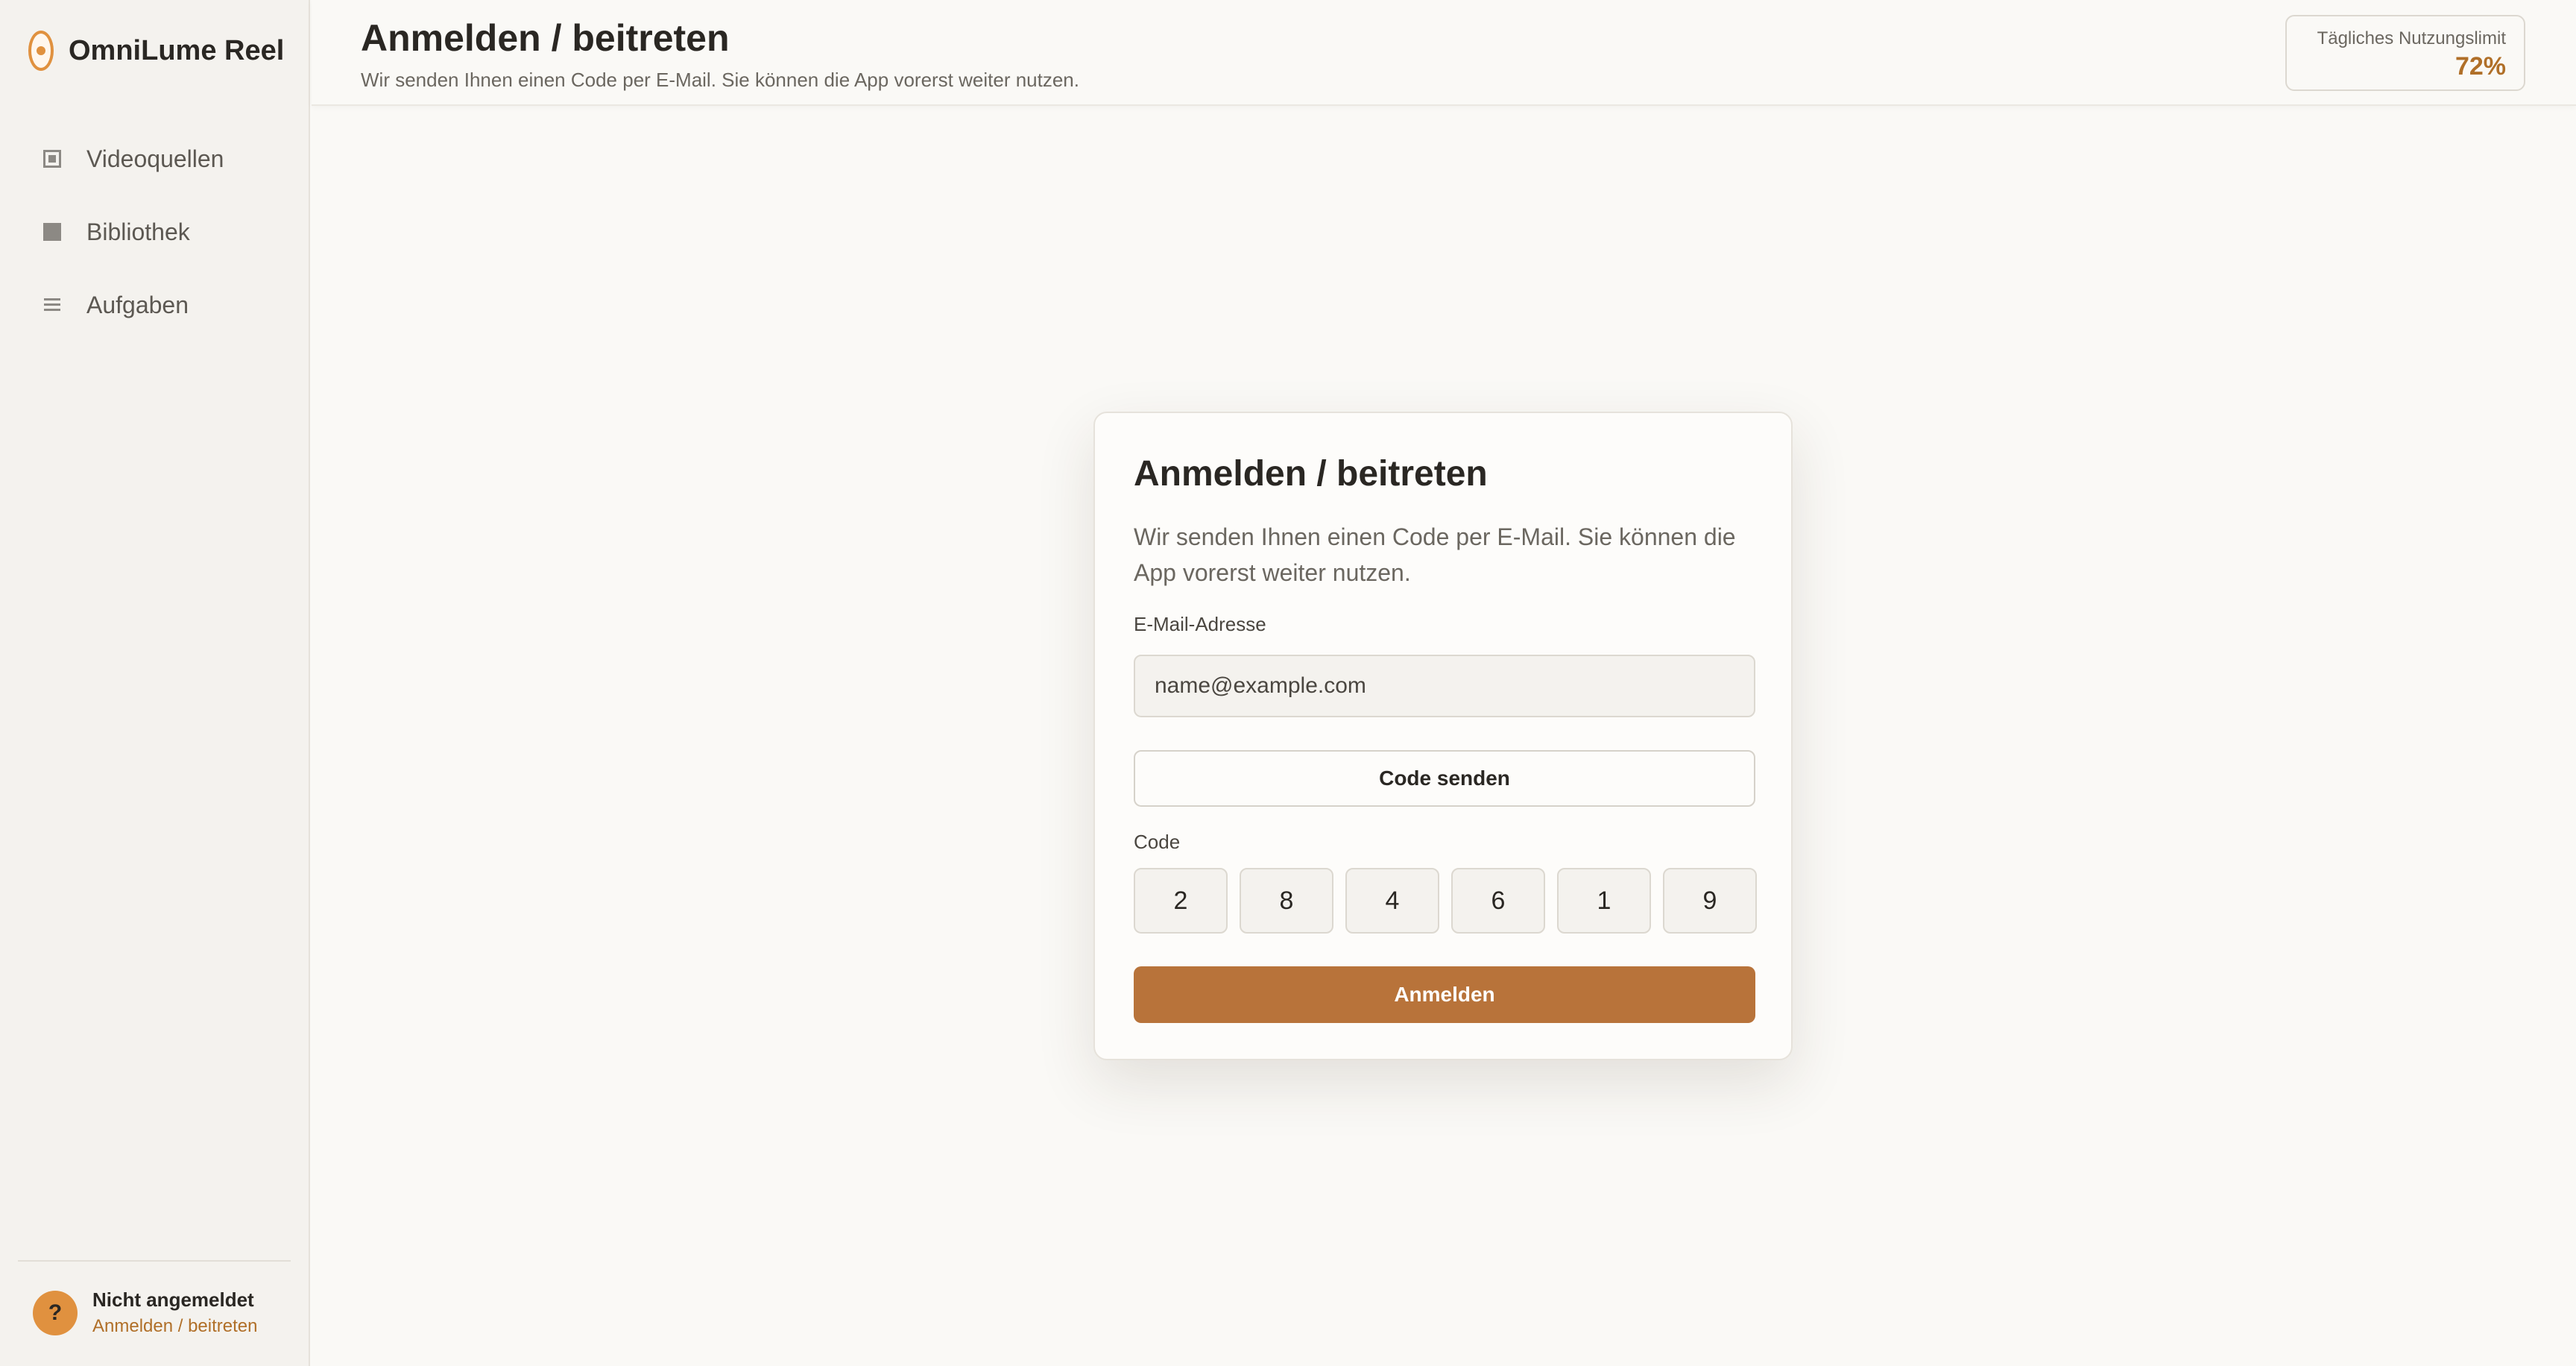 The height and width of the screenshot is (1366, 2576). Describe the element at coordinates (52, 305) in the screenshot. I see `task-list-icon` at that location.